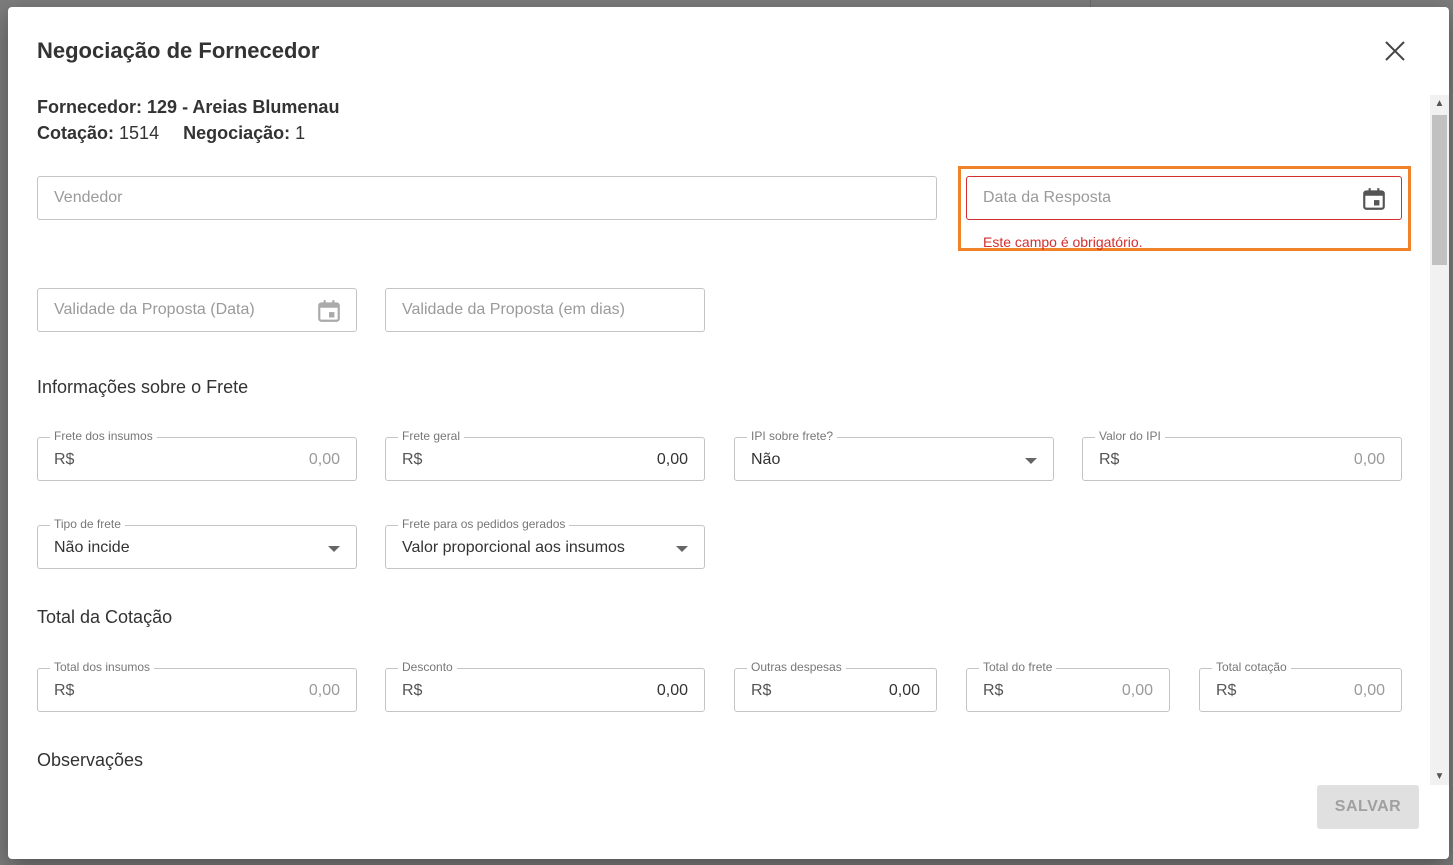 The width and height of the screenshot is (1453, 865). I want to click on valor-ipi-field: Valor do IPI R$ 0,00, so click(1242, 455).